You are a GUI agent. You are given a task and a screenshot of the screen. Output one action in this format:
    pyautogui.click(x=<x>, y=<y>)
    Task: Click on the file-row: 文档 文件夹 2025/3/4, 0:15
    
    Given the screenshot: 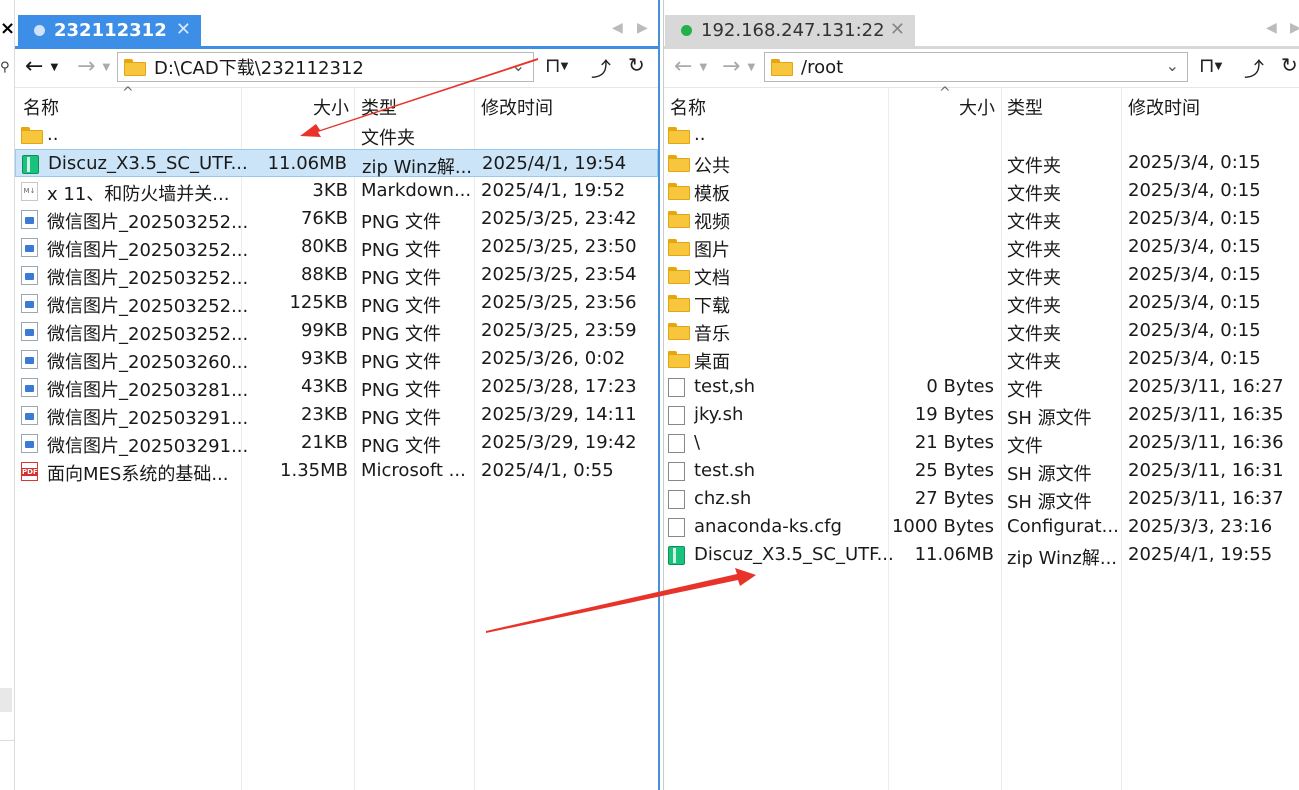 What is the action you would take?
    pyautogui.click(x=981, y=275)
    